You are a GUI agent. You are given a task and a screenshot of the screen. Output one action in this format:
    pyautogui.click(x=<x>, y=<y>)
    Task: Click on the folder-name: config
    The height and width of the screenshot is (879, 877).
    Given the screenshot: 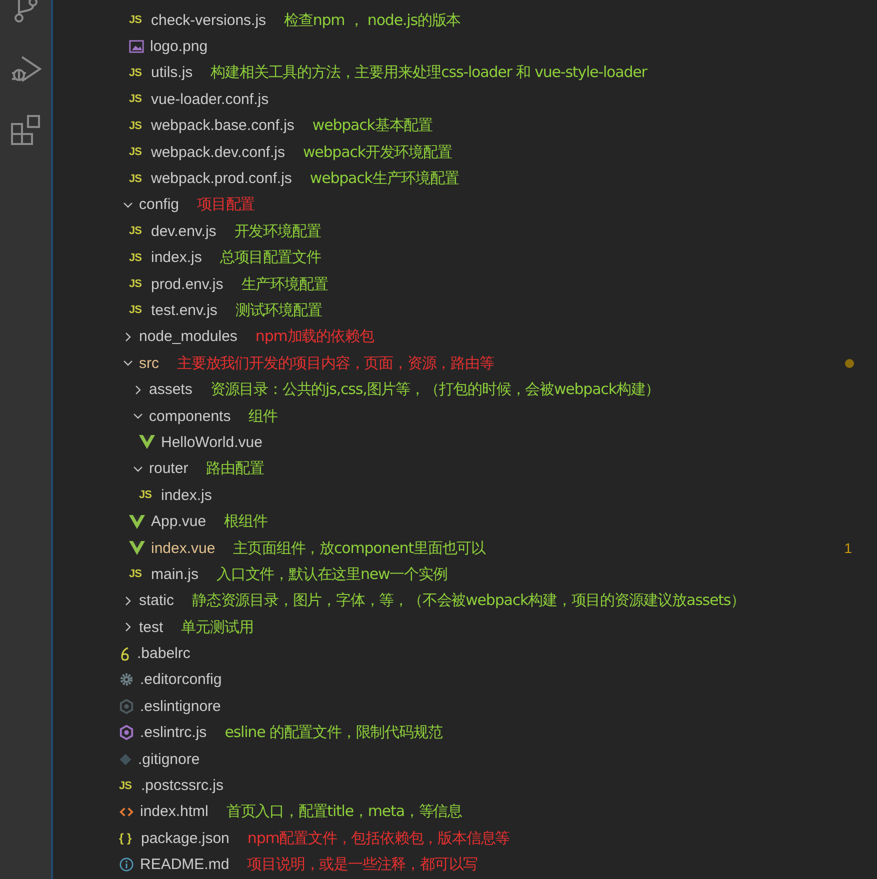 What is the action you would take?
    pyautogui.click(x=159, y=205)
    